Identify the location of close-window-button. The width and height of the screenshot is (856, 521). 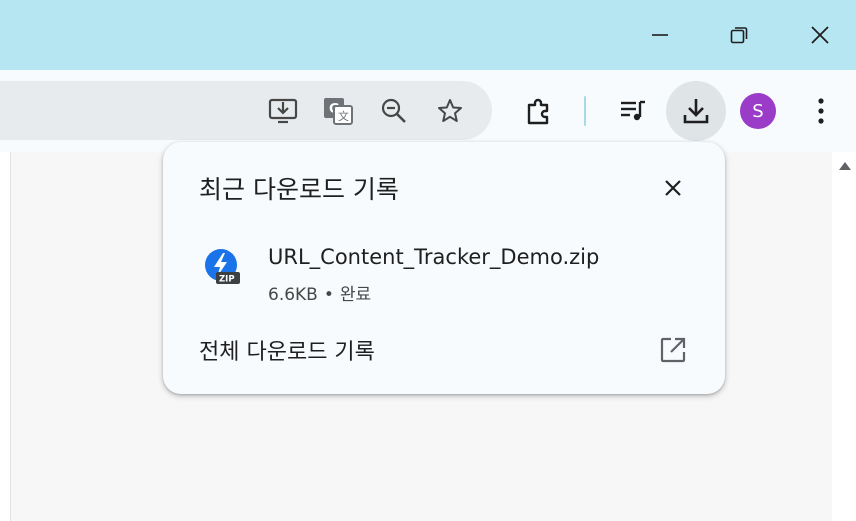
(820, 35).